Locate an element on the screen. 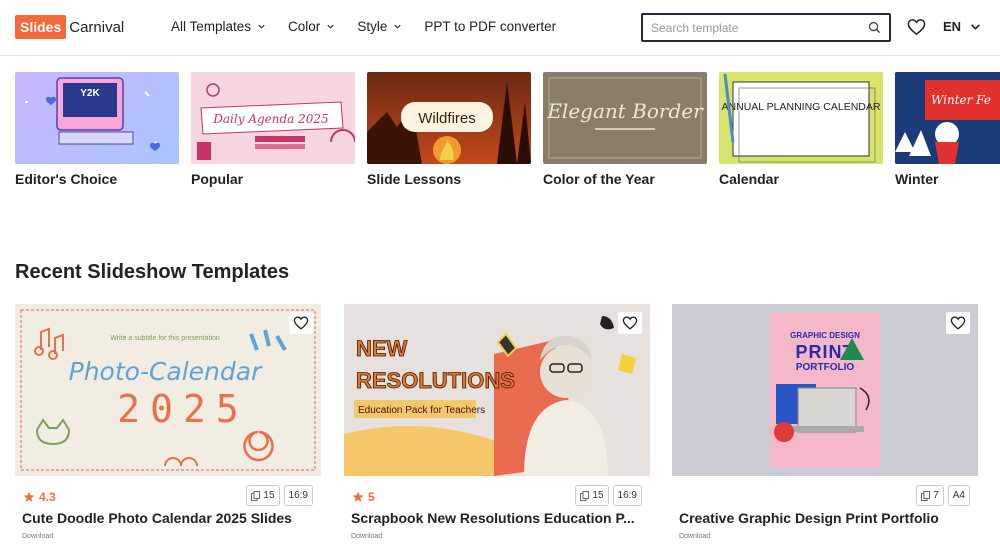 This screenshot has width=1000, height=551. slides-count: 7 is located at coordinates (936, 495).